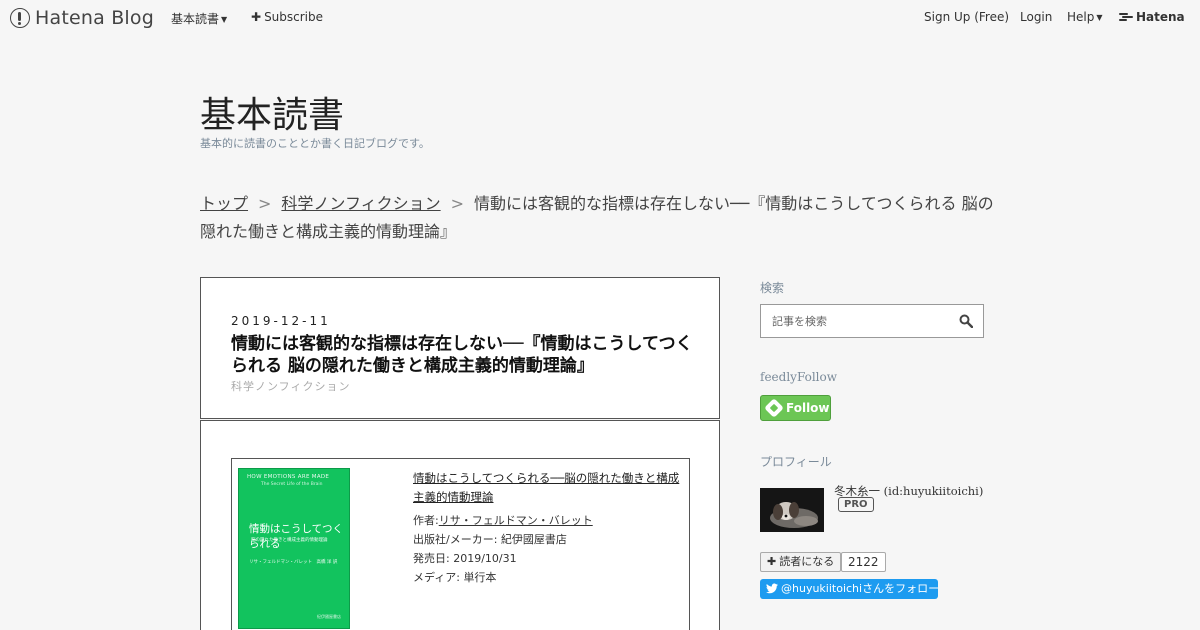 Image resolution: width=1200 pixels, height=630 pixels. Describe the element at coordinates (289, 540) in the screenshot. I see `cover-subtitle-jp: 脳の隠れた働きと構成主義的情動理論` at that location.